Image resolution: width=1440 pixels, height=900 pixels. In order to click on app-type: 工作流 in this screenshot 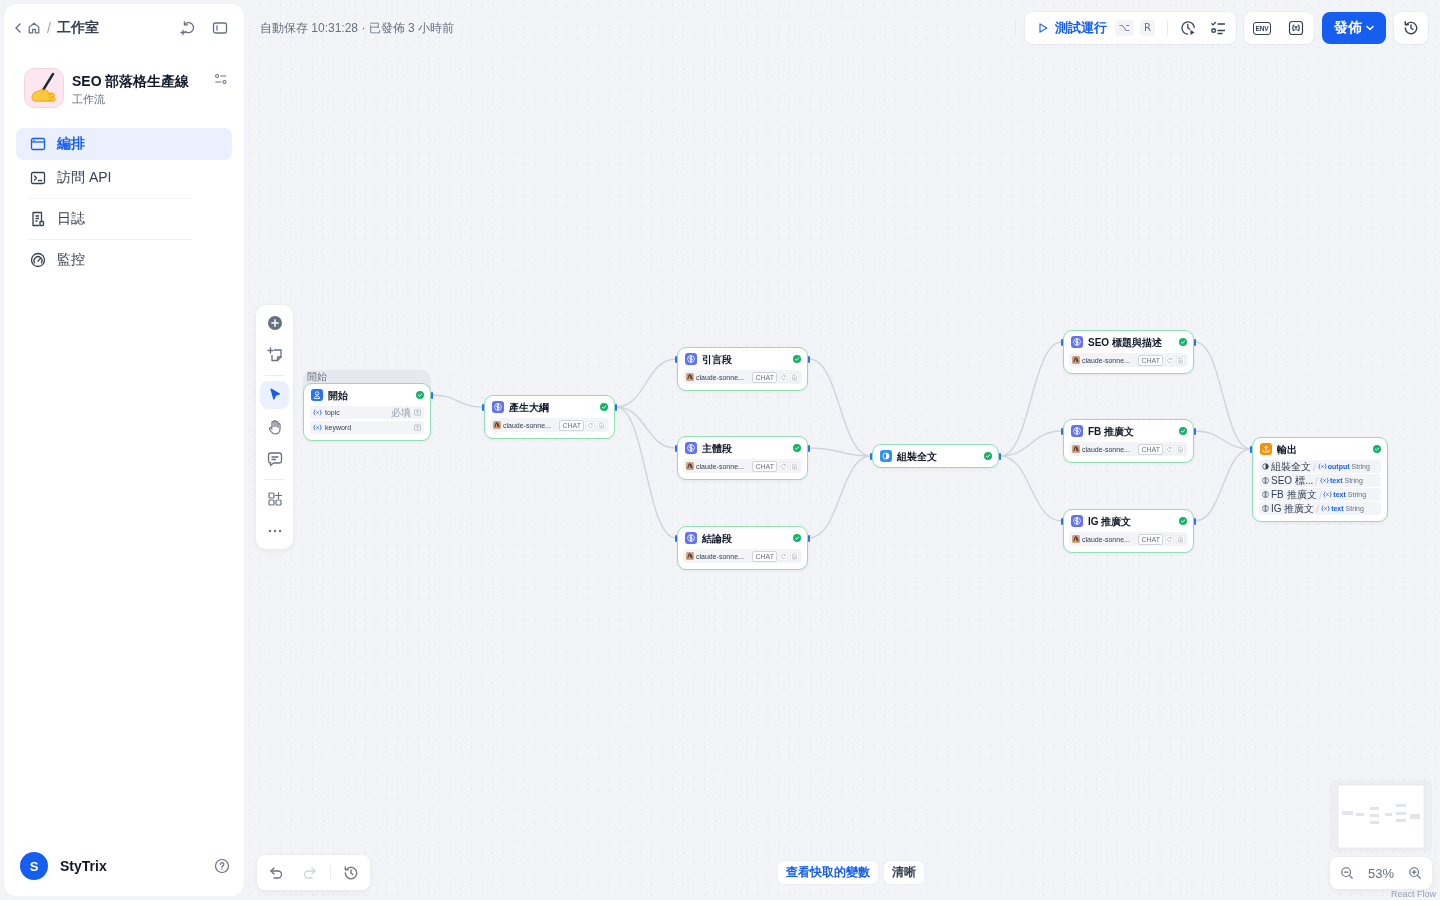, I will do `click(89, 99)`.